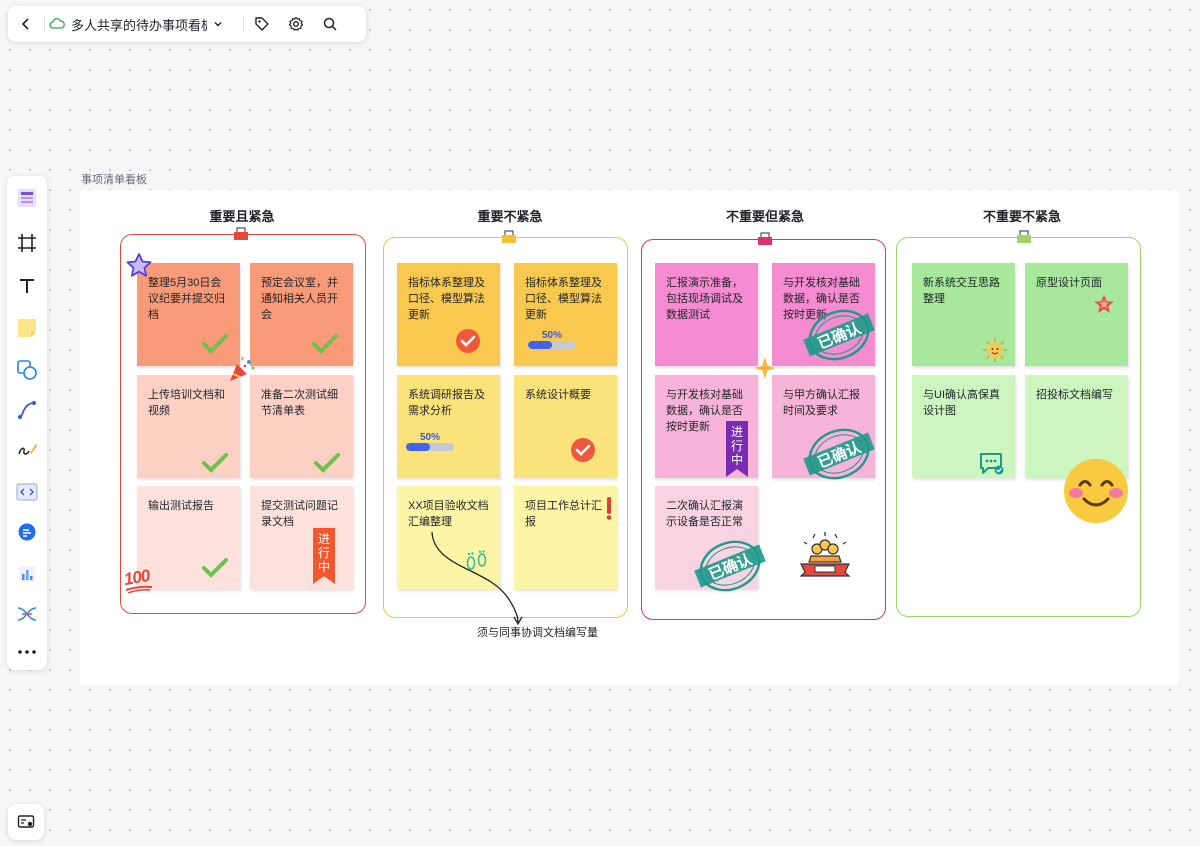  What do you see at coordinates (186, 403) in the screenshot?
I see `sticky-note-text: 上传培训文档和视频` at bounding box center [186, 403].